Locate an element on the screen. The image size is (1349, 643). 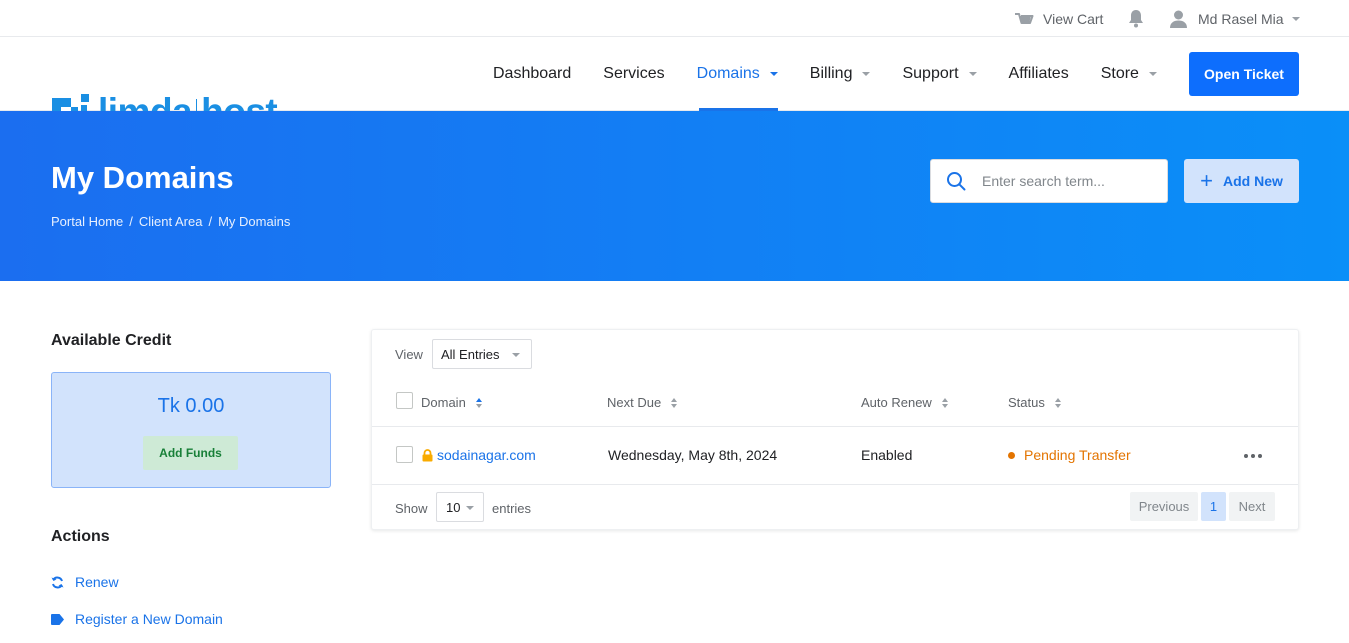
domain-name: sodainagar.com is located at coordinates (486, 455).